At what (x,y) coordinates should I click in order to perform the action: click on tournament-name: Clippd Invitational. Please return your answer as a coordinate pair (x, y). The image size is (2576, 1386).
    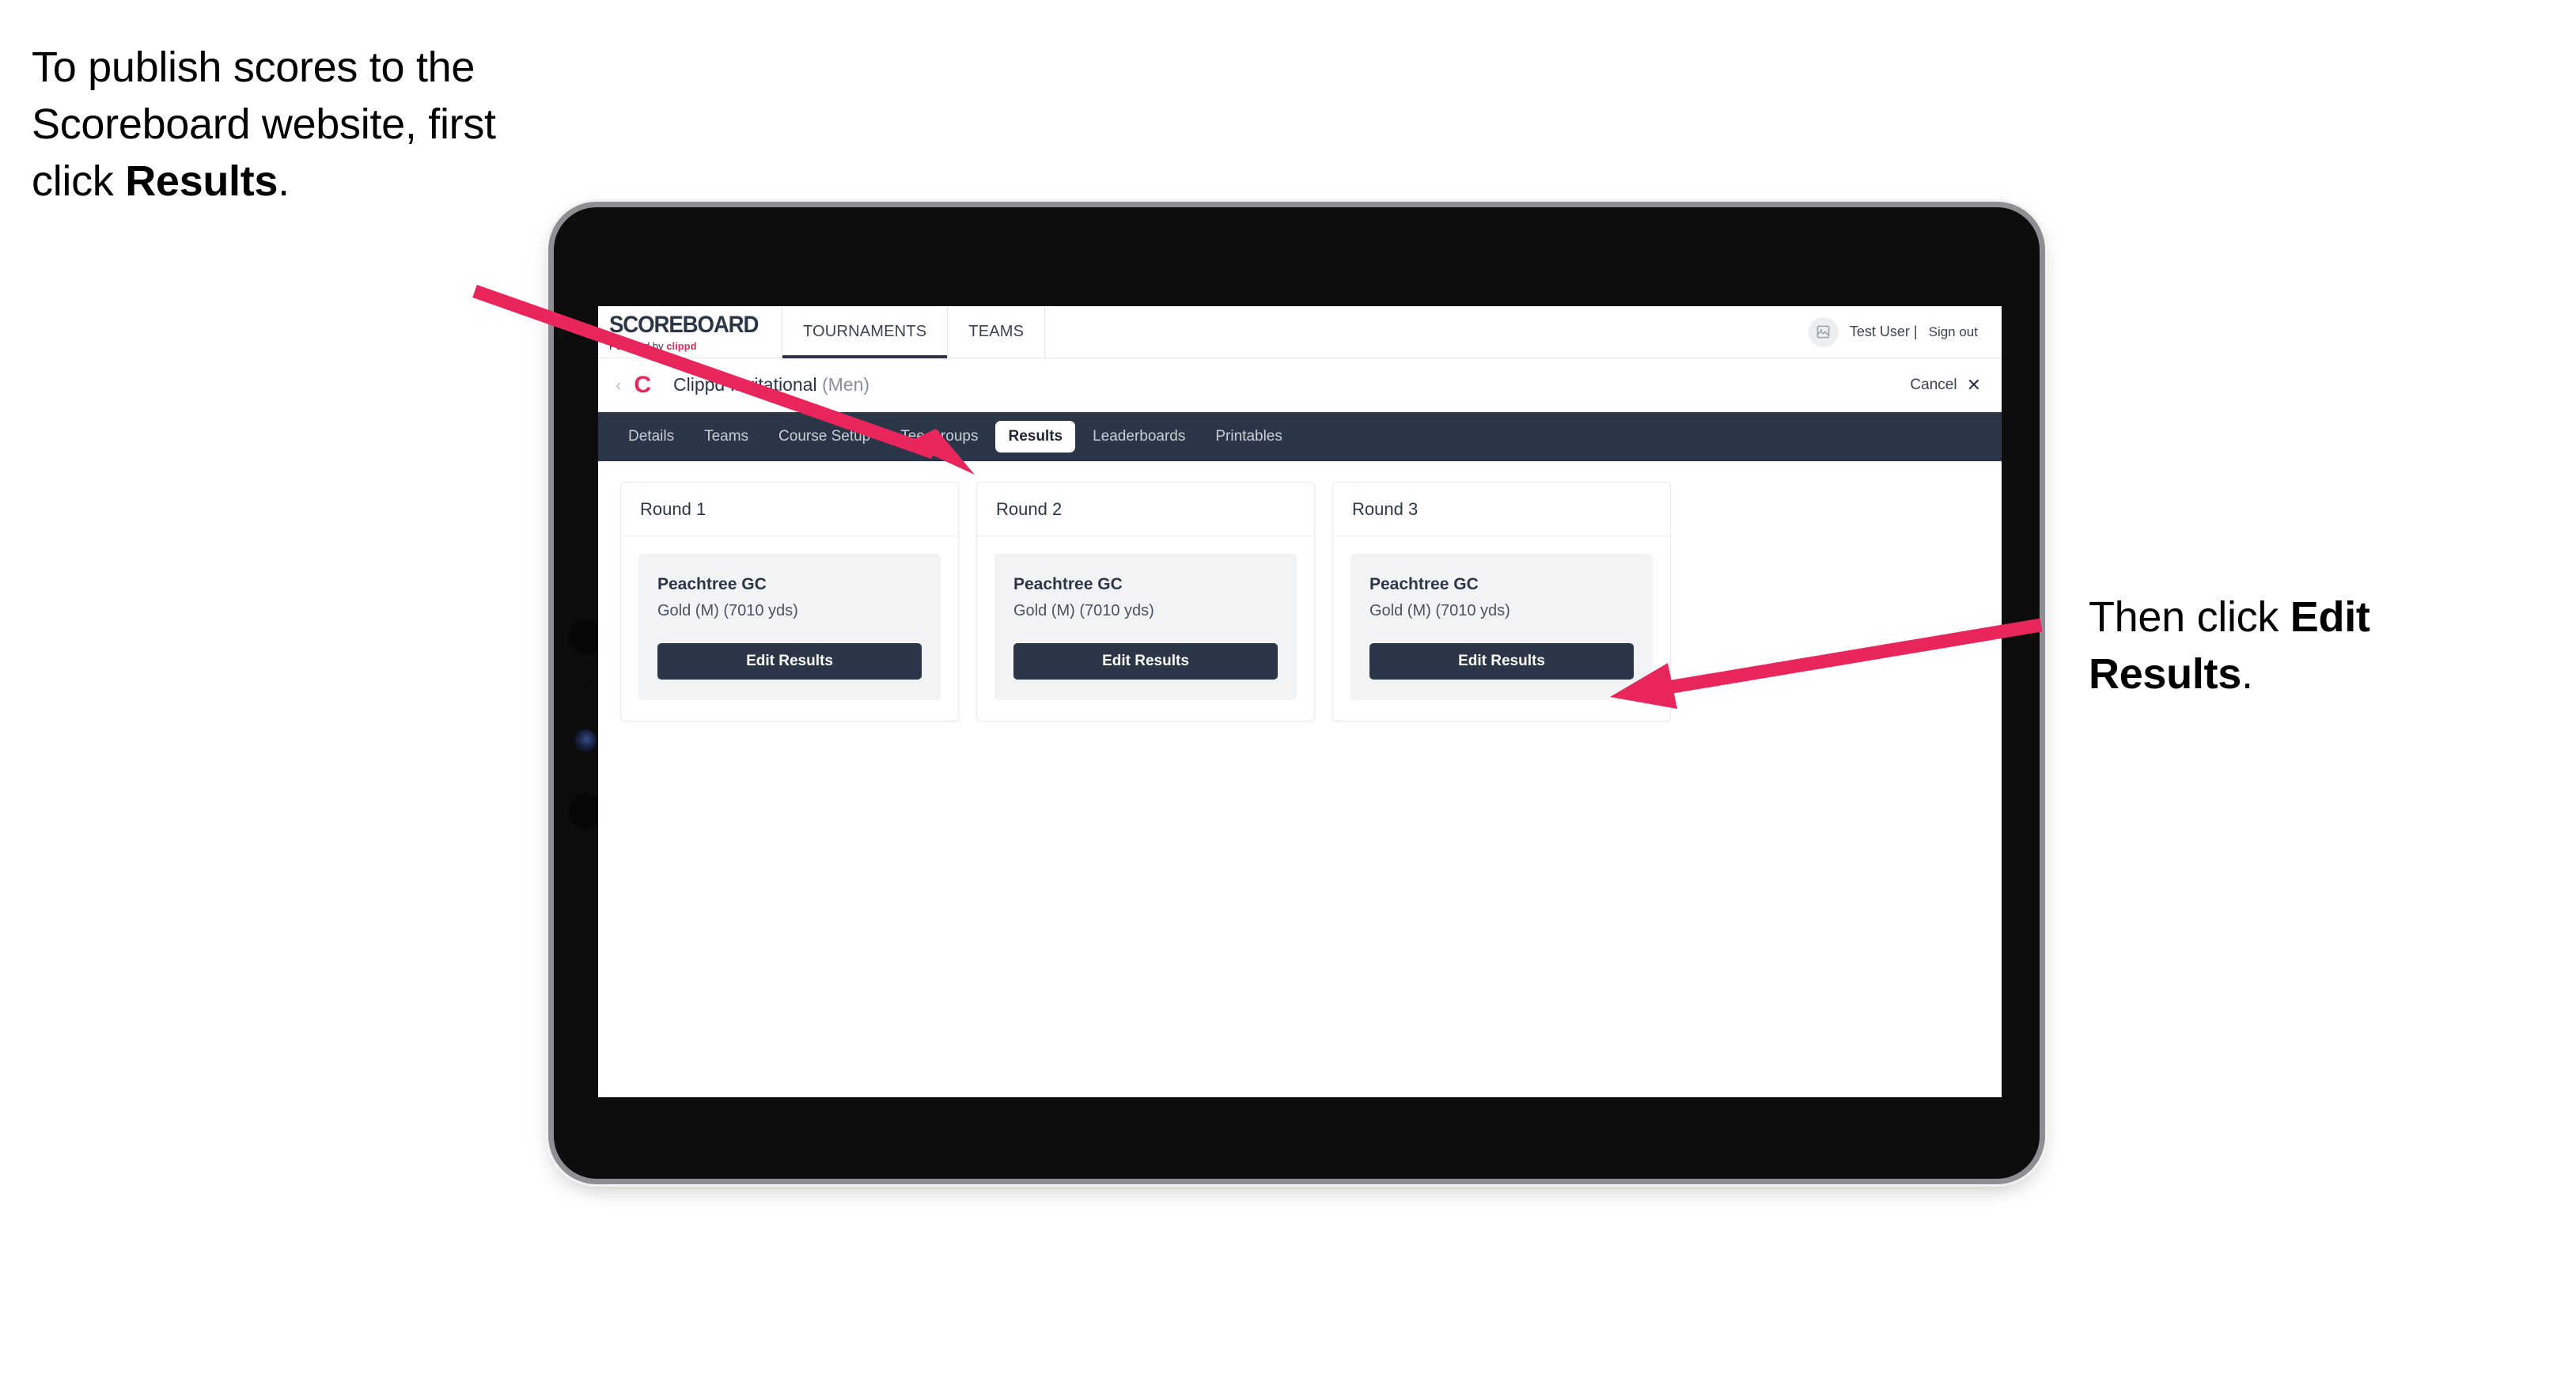
    Looking at the image, I should click on (745, 385).